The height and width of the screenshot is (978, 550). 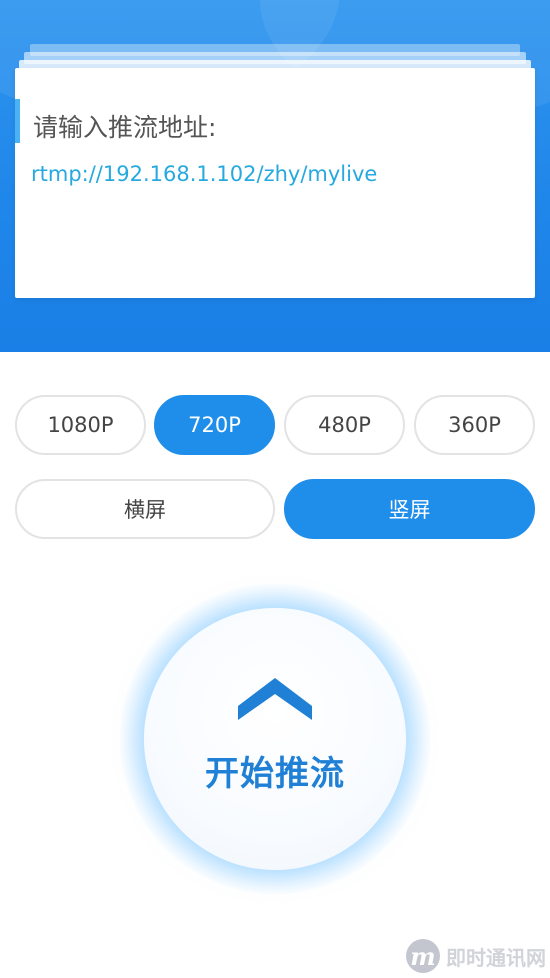 I want to click on resolution-1080p-button: 1080P, so click(x=80, y=425).